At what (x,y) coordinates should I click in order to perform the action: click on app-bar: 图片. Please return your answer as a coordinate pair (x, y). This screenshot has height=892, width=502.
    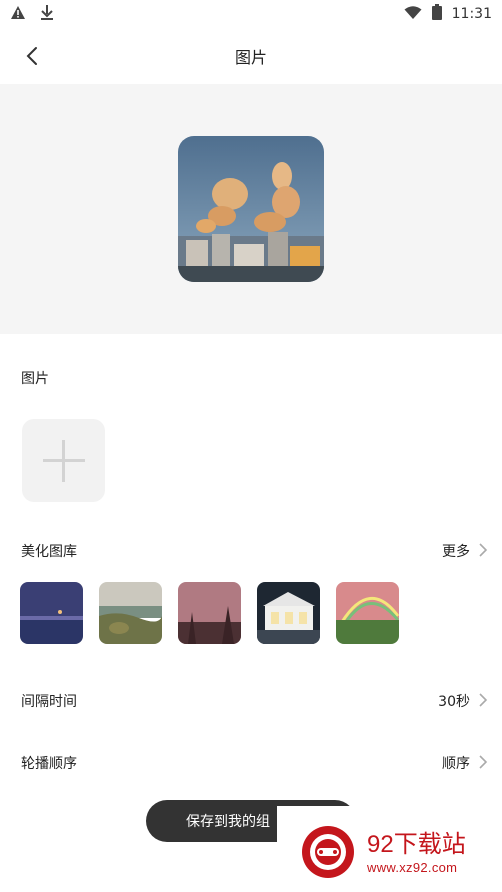
    Looking at the image, I should click on (251, 56).